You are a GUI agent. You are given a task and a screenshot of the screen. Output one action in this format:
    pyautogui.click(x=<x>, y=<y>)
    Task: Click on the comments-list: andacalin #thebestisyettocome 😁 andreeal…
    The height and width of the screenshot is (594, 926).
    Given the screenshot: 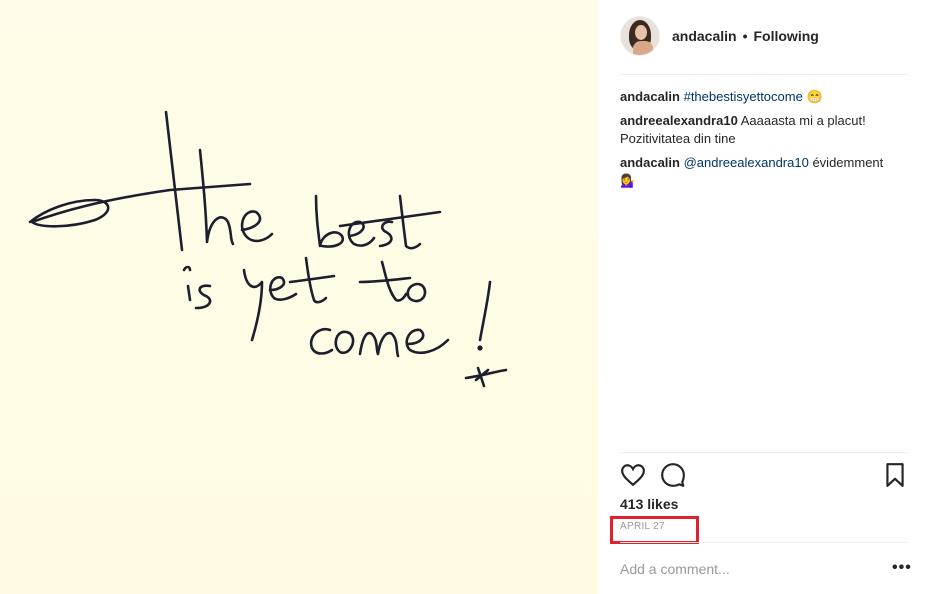 What is the action you would take?
    pyautogui.click(x=763, y=142)
    